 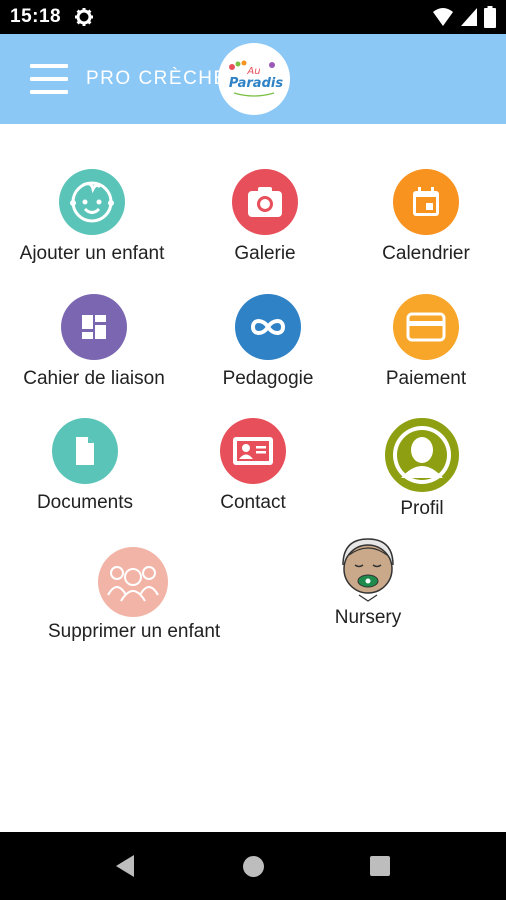 What do you see at coordinates (380, 866) in the screenshot?
I see `recent-apps-square-icon` at bounding box center [380, 866].